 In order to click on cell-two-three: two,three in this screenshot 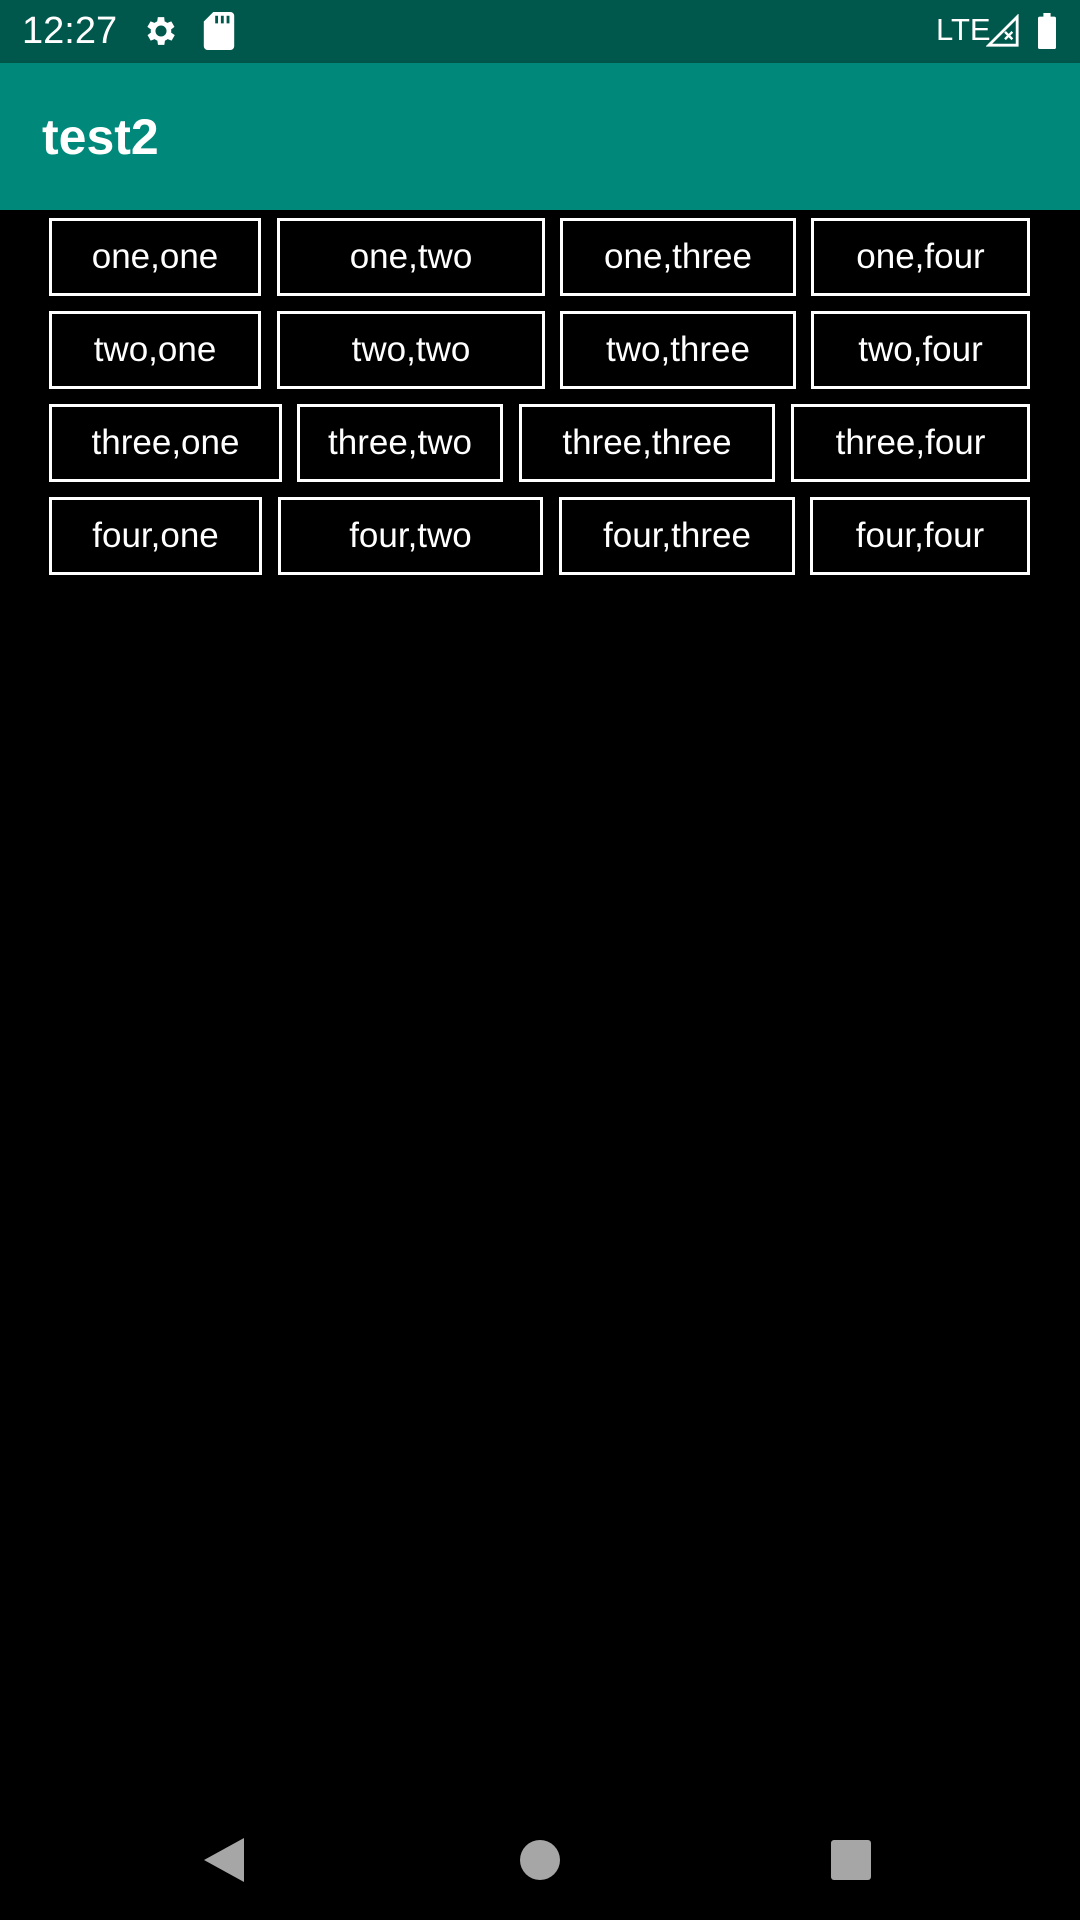, I will do `click(678, 350)`.